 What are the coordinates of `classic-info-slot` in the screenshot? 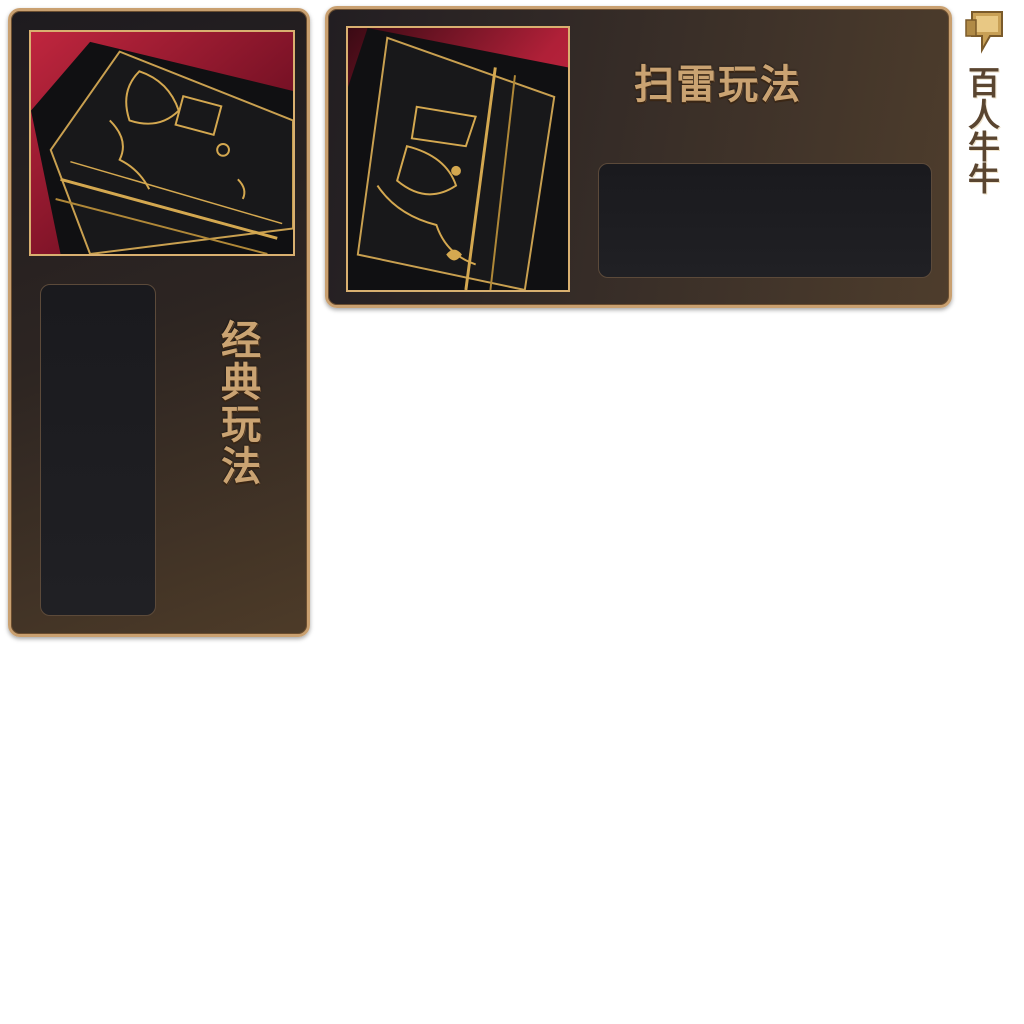 It's located at (98, 450).